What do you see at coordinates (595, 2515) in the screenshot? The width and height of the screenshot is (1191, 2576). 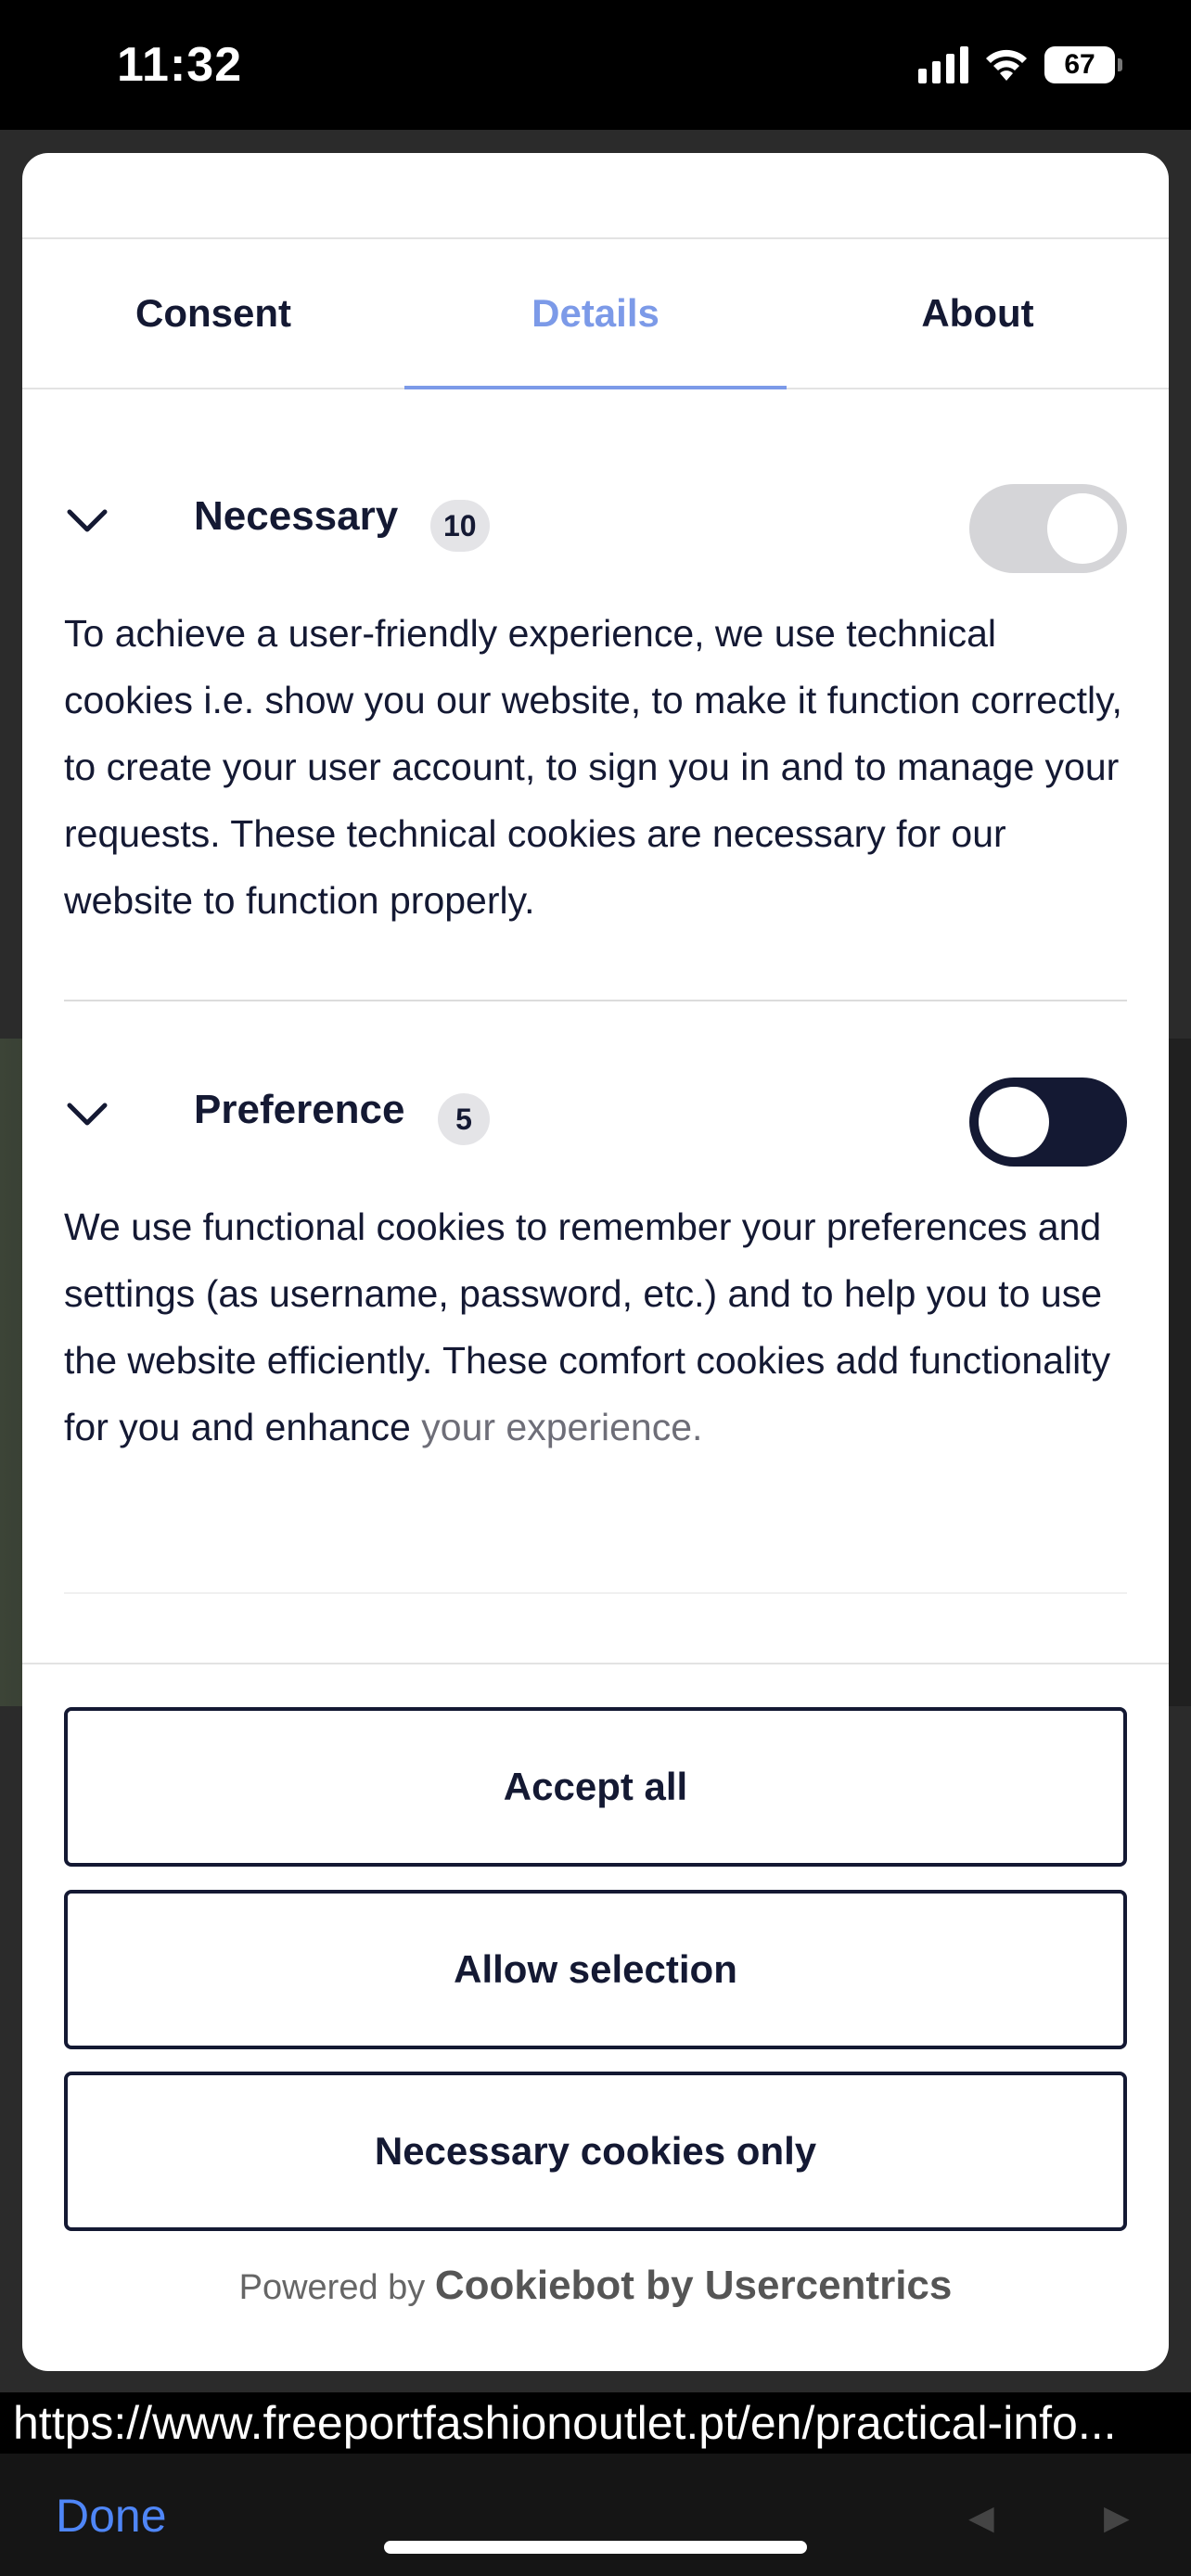 I see `browser-toolbar: Done ◀ ▶` at bounding box center [595, 2515].